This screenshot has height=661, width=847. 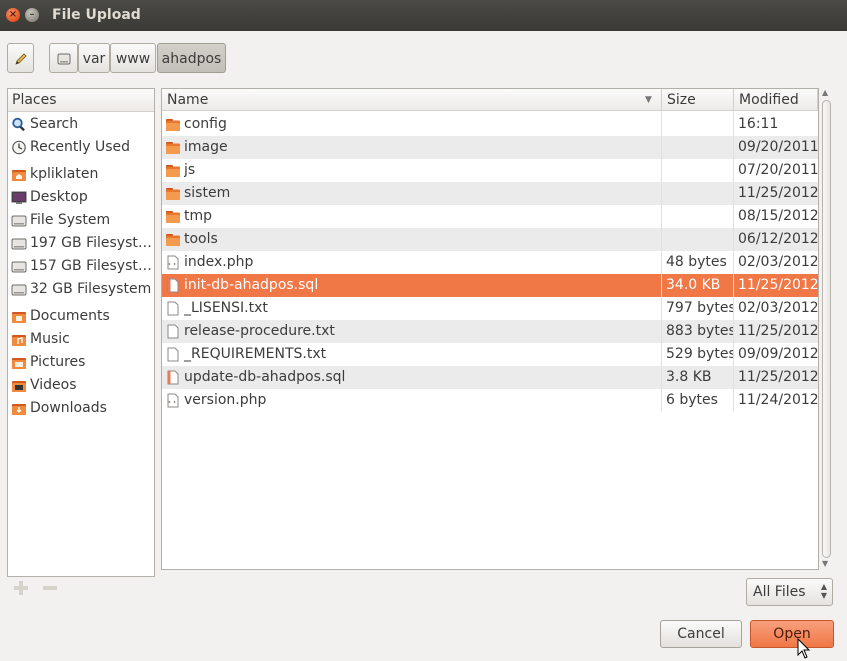 What do you see at coordinates (700, 308) in the screenshot?
I see `file-size: 797 bytes` at bounding box center [700, 308].